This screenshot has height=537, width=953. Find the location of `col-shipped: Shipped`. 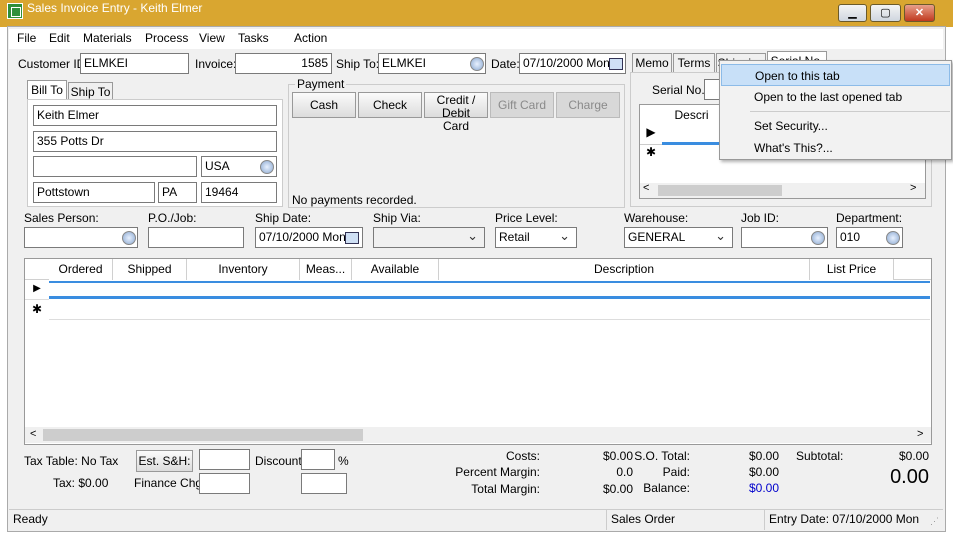

col-shipped: Shipped is located at coordinates (150, 269).